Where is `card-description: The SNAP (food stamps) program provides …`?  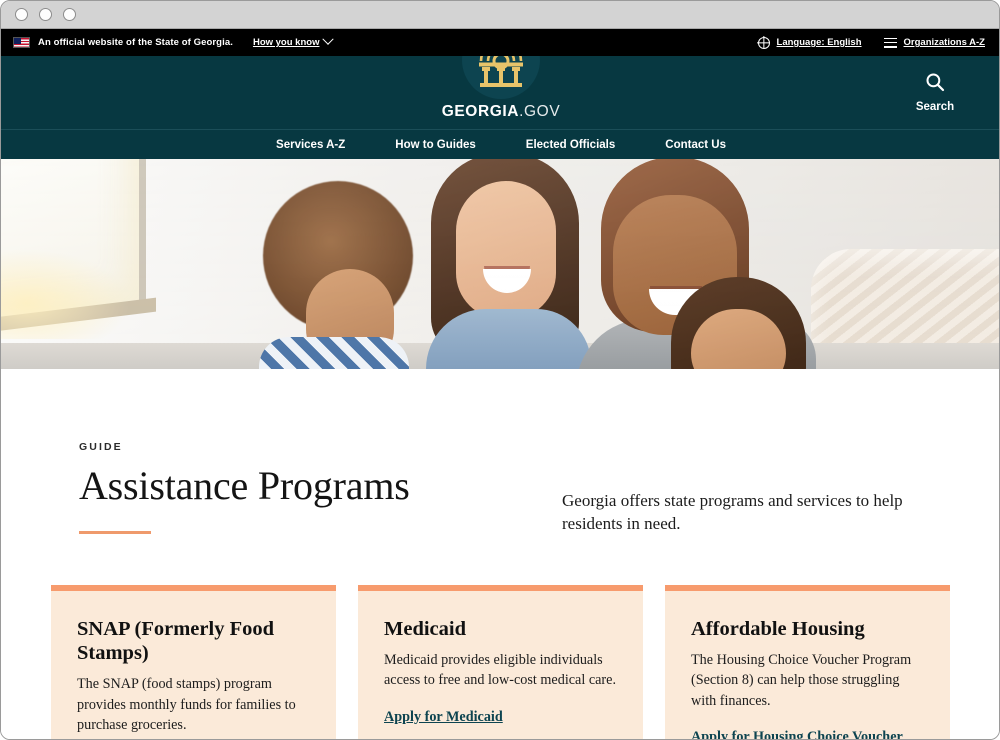
card-description: The SNAP (food stamps) program provides … is located at coordinates (186, 704).